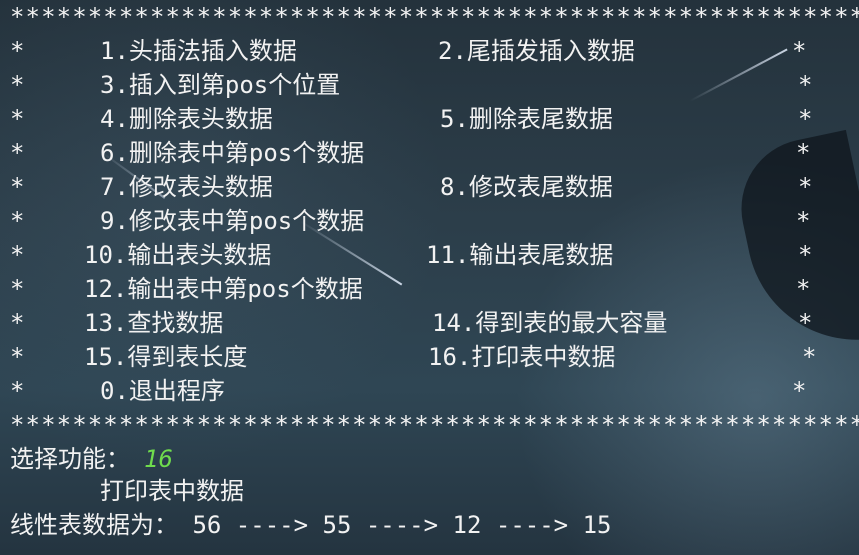  I want to click on menu-row-7: * 10.输出表头数据 11.输出表尾数据 *, so click(406, 255).